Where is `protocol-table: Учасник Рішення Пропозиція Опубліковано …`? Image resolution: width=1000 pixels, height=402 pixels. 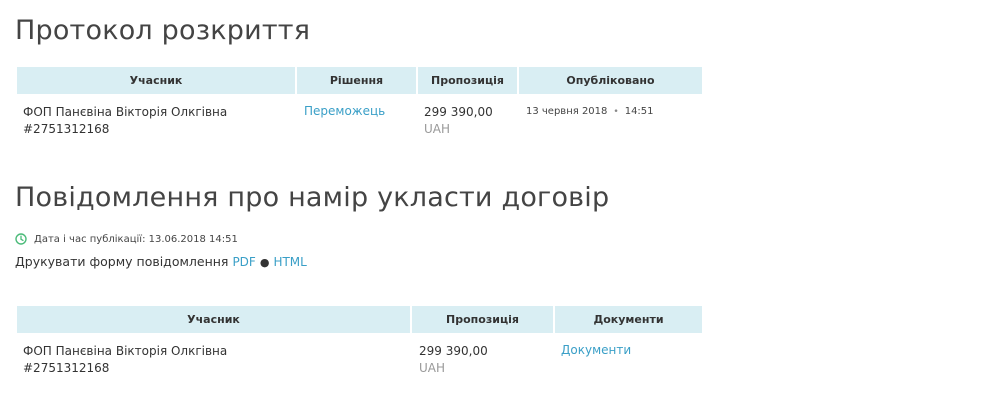 protocol-table: Учасник Рішення Пропозиція Опубліковано … is located at coordinates (359, 102).